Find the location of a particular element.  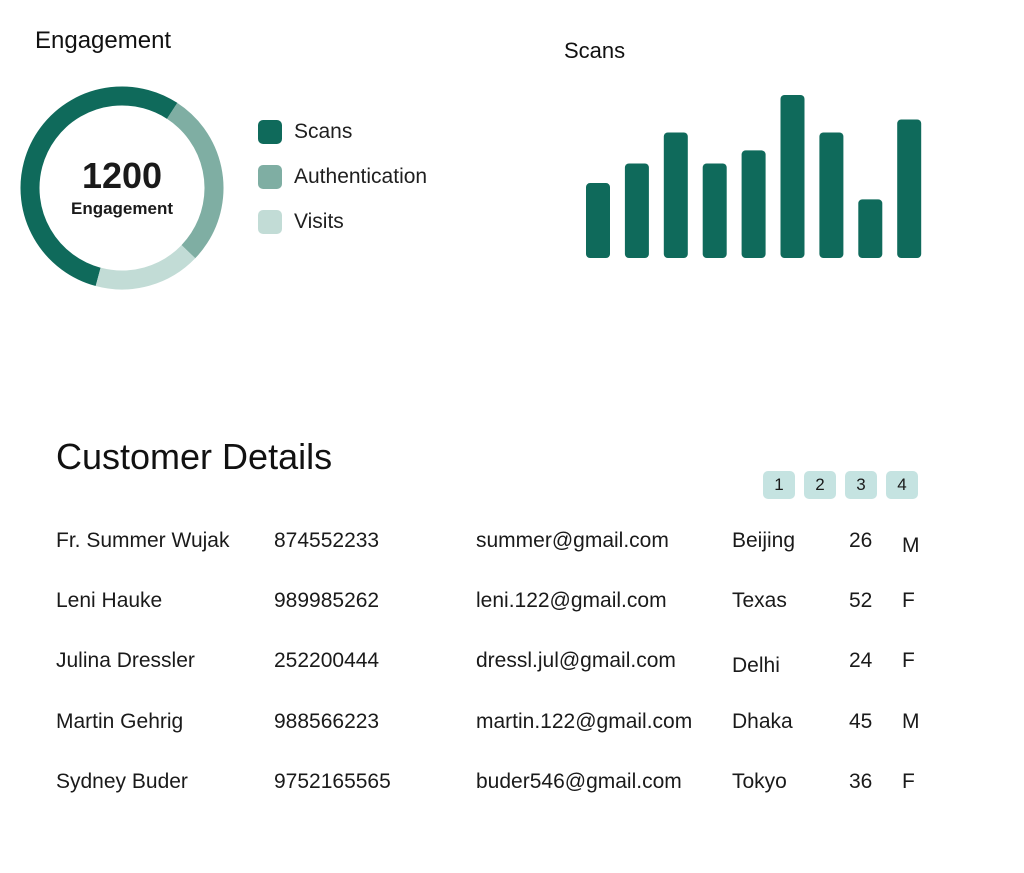

customer-email: leni.122@gmail.com is located at coordinates (571, 600).